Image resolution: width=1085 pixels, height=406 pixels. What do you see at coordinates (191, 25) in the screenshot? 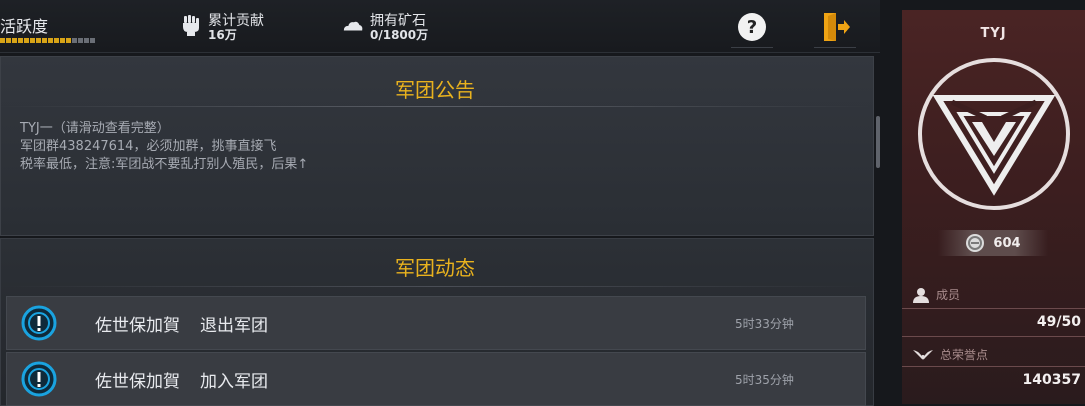
I see `fist-icon` at bounding box center [191, 25].